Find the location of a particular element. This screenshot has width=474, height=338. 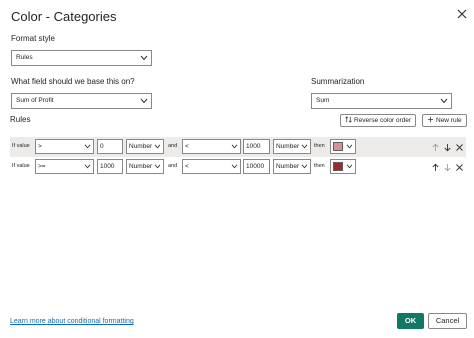

summarization-label: Summarization is located at coordinates (338, 81).